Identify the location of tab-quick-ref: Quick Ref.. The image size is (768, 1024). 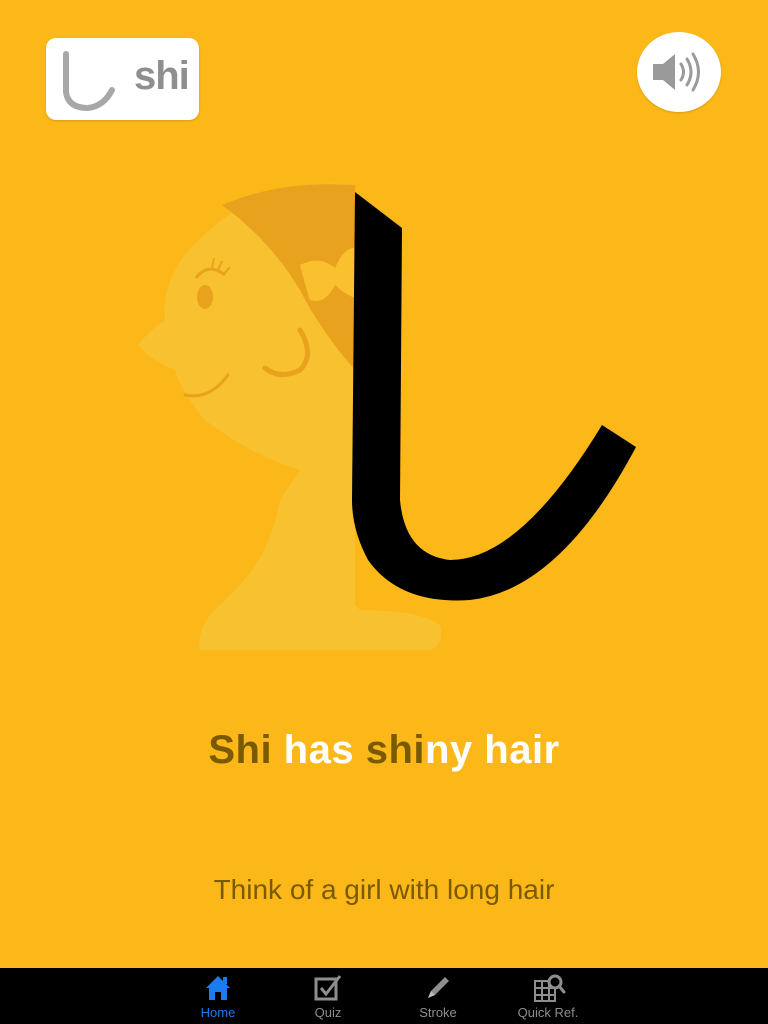
(548, 996).